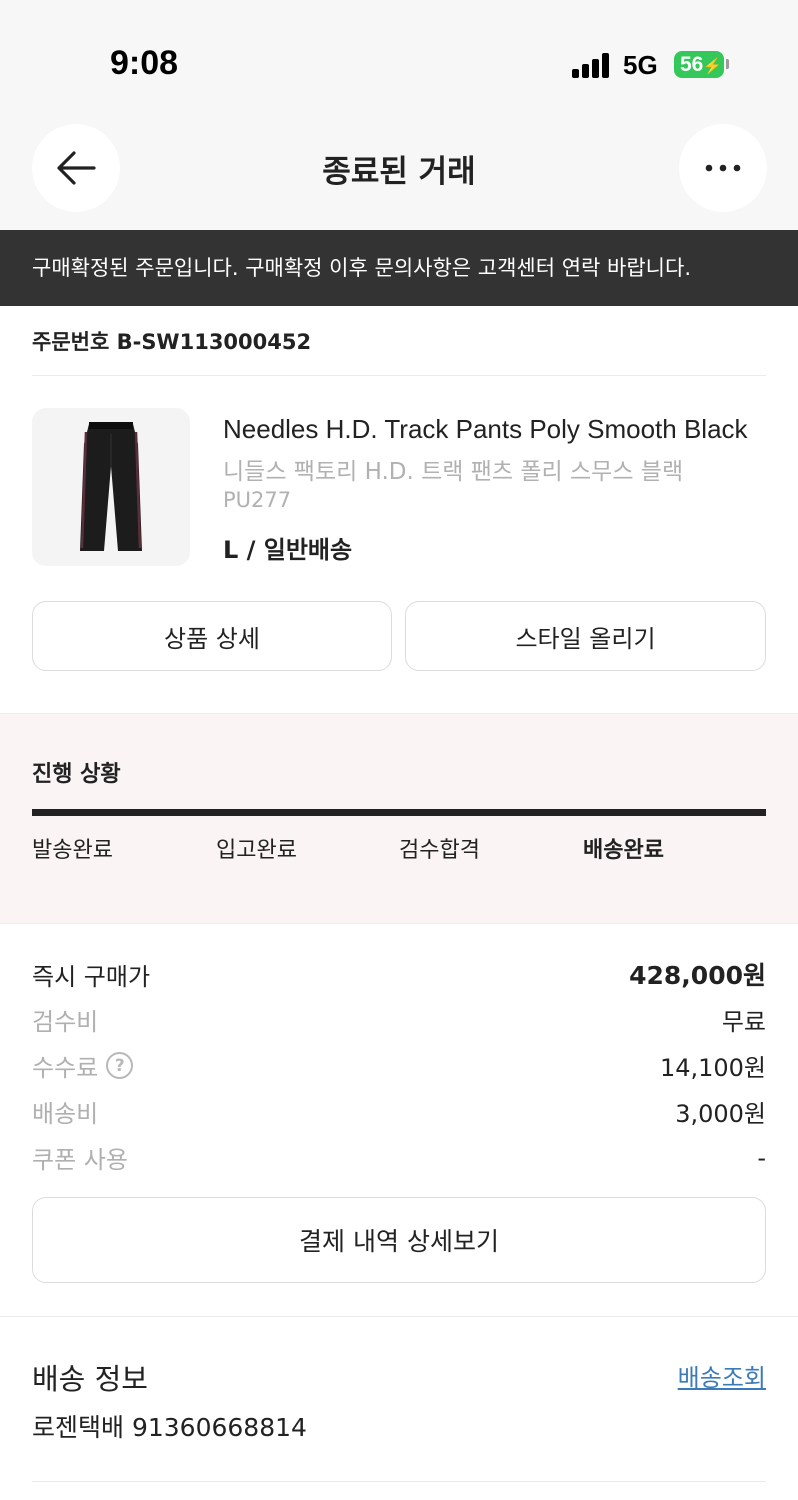 Image resolution: width=798 pixels, height=1500 pixels. Describe the element at coordinates (399, 1019) in the screenshot. I see `price-row-inspection-fee: 검수비 무료` at that location.